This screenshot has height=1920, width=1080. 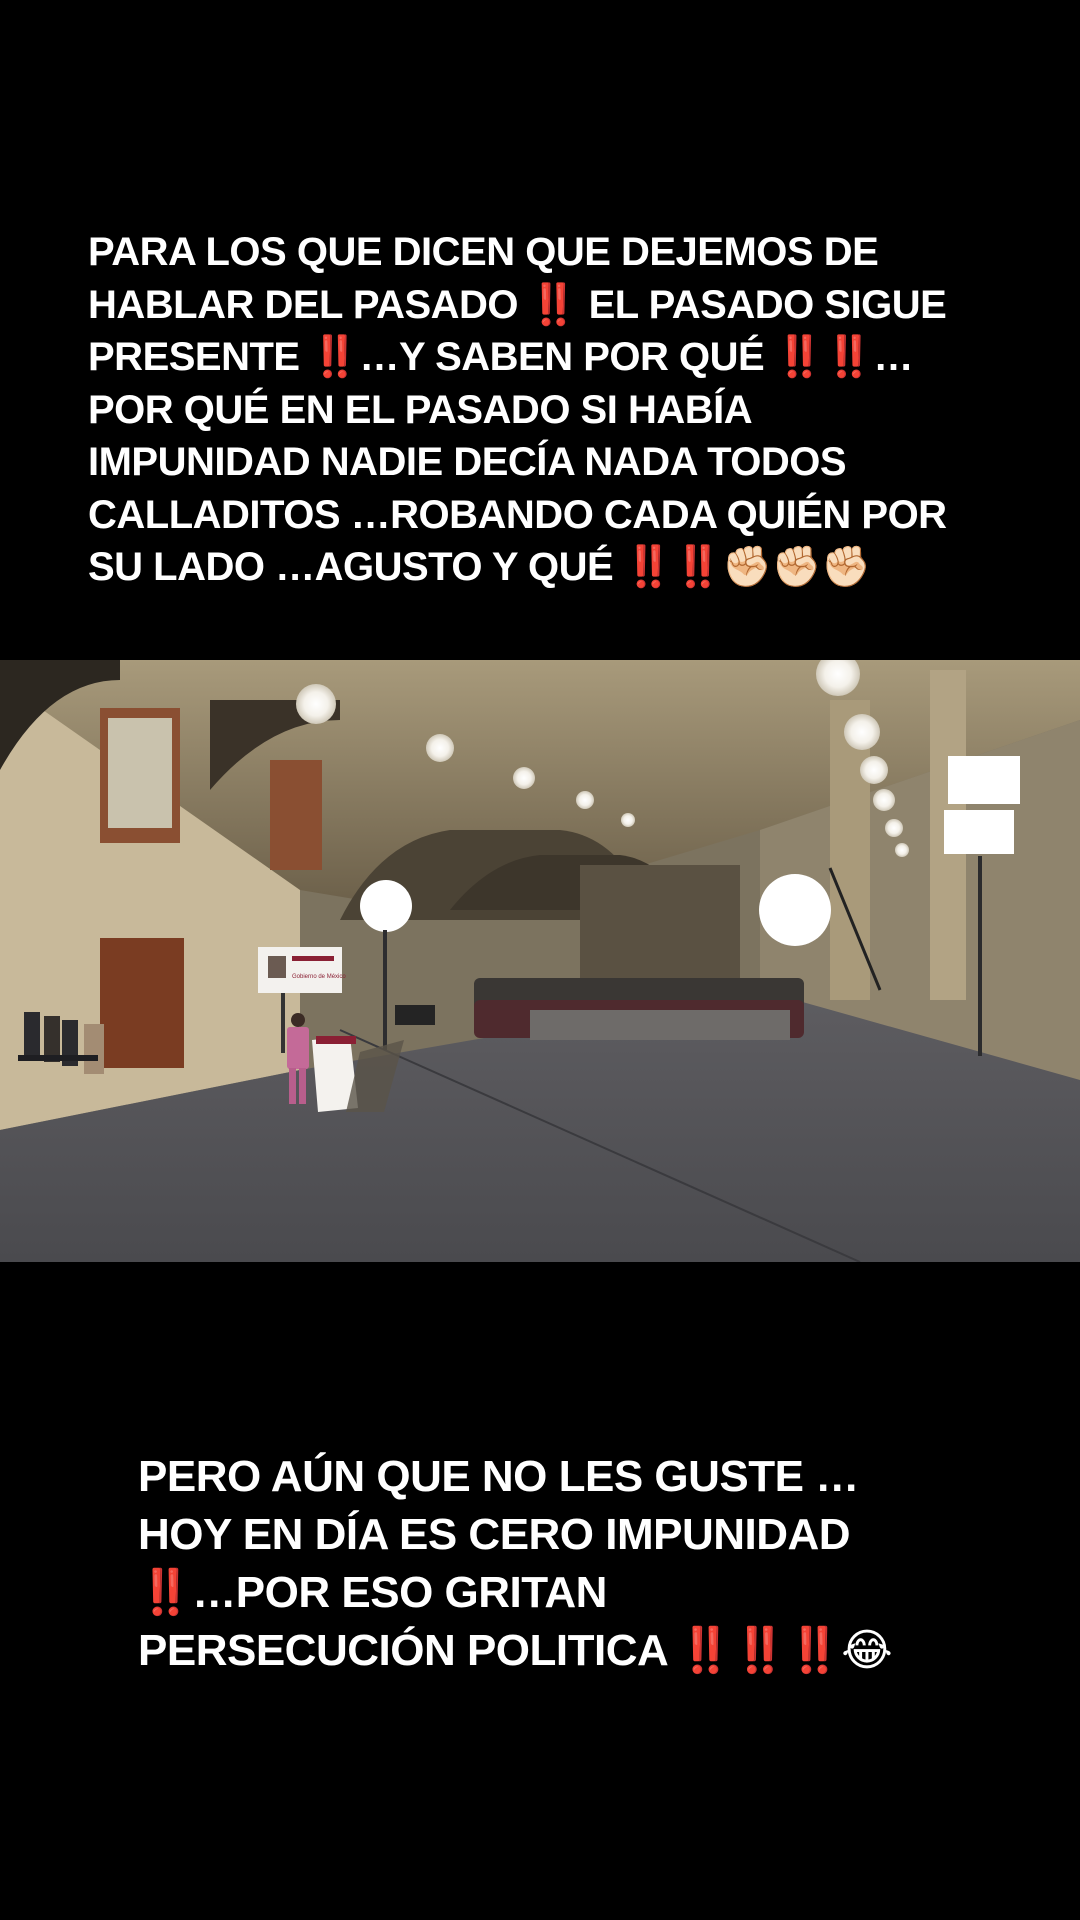 What do you see at coordinates (660, 925) in the screenshot?
I see `corridor-end` at bounding box center [660, 925].